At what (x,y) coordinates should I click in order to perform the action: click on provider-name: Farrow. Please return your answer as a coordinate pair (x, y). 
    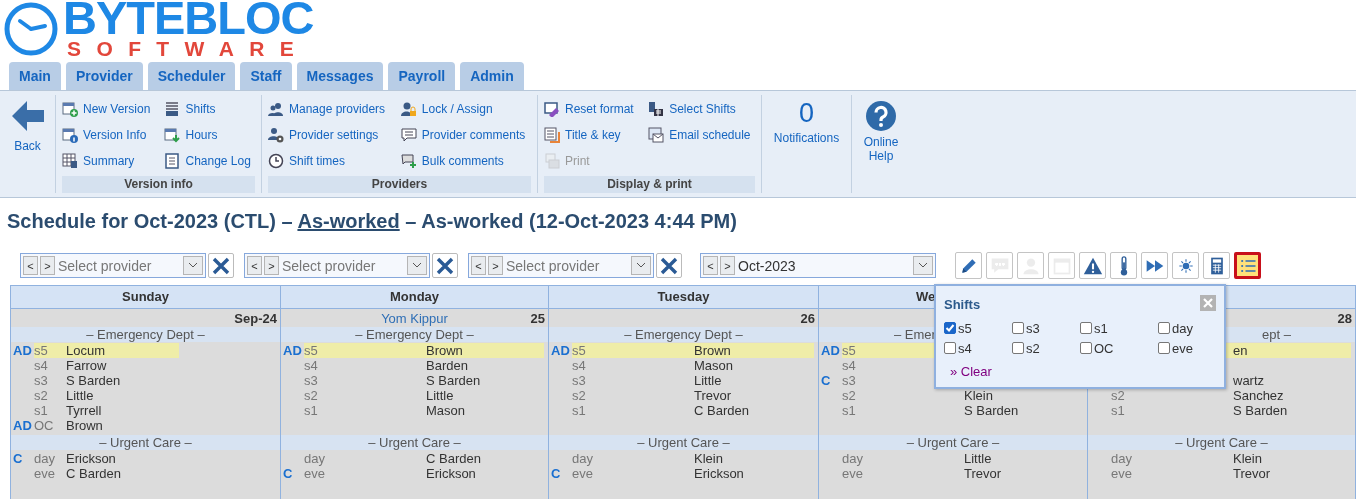
    Looking at the image, I should click on (86, 365).